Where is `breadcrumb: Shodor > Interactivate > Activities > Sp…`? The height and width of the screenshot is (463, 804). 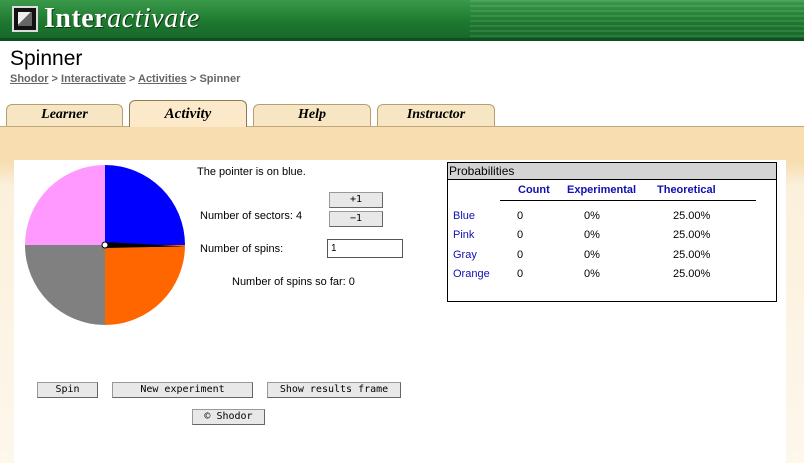 breadcrumb: Shodor > Interactivate > Activities > Sp… is located at coordinates (125, 79).